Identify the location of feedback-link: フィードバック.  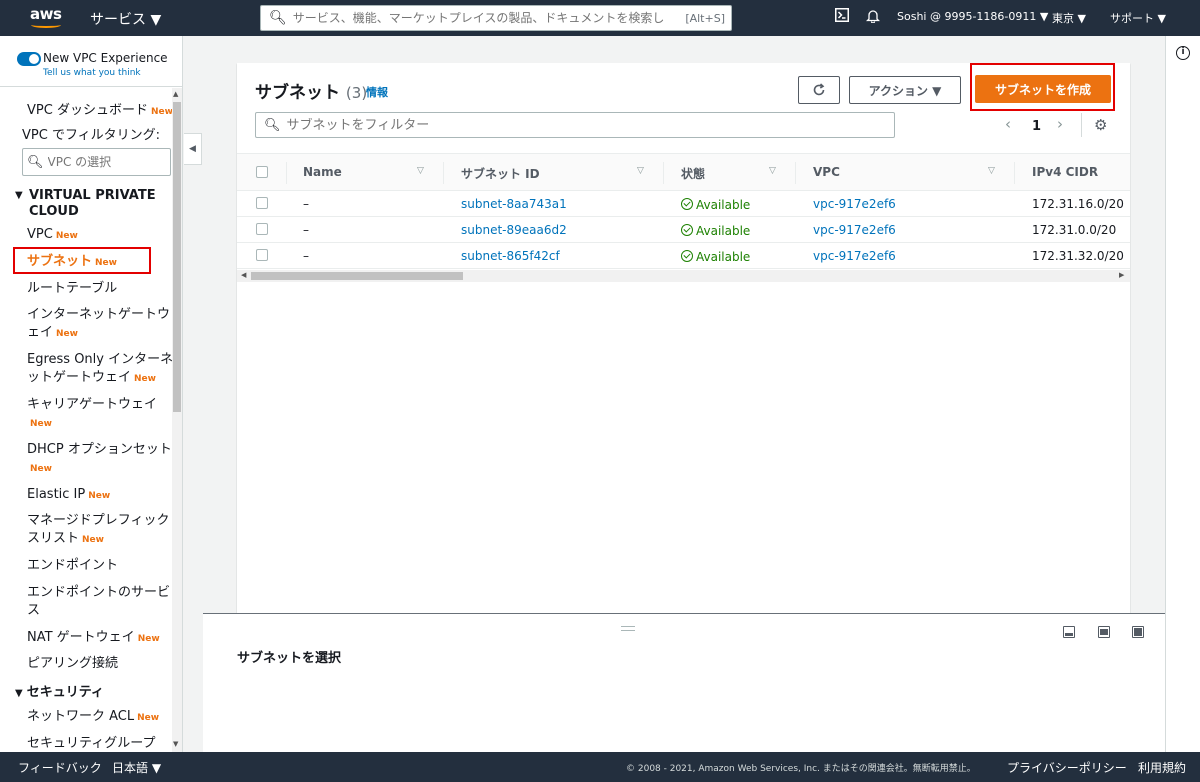
(60, 767).